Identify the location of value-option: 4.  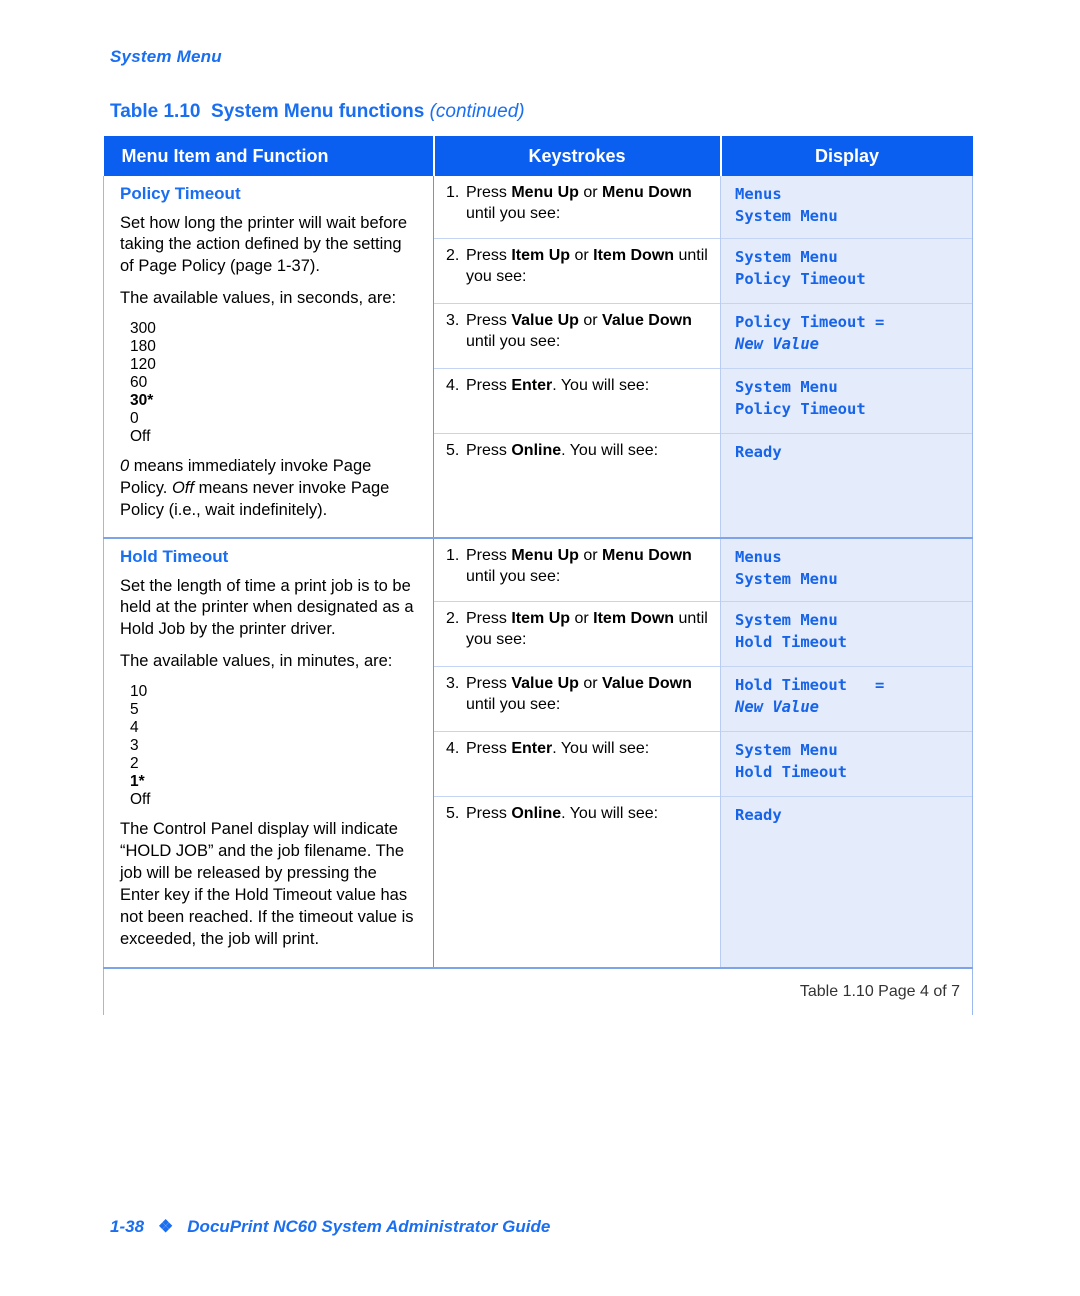
(134, 728).